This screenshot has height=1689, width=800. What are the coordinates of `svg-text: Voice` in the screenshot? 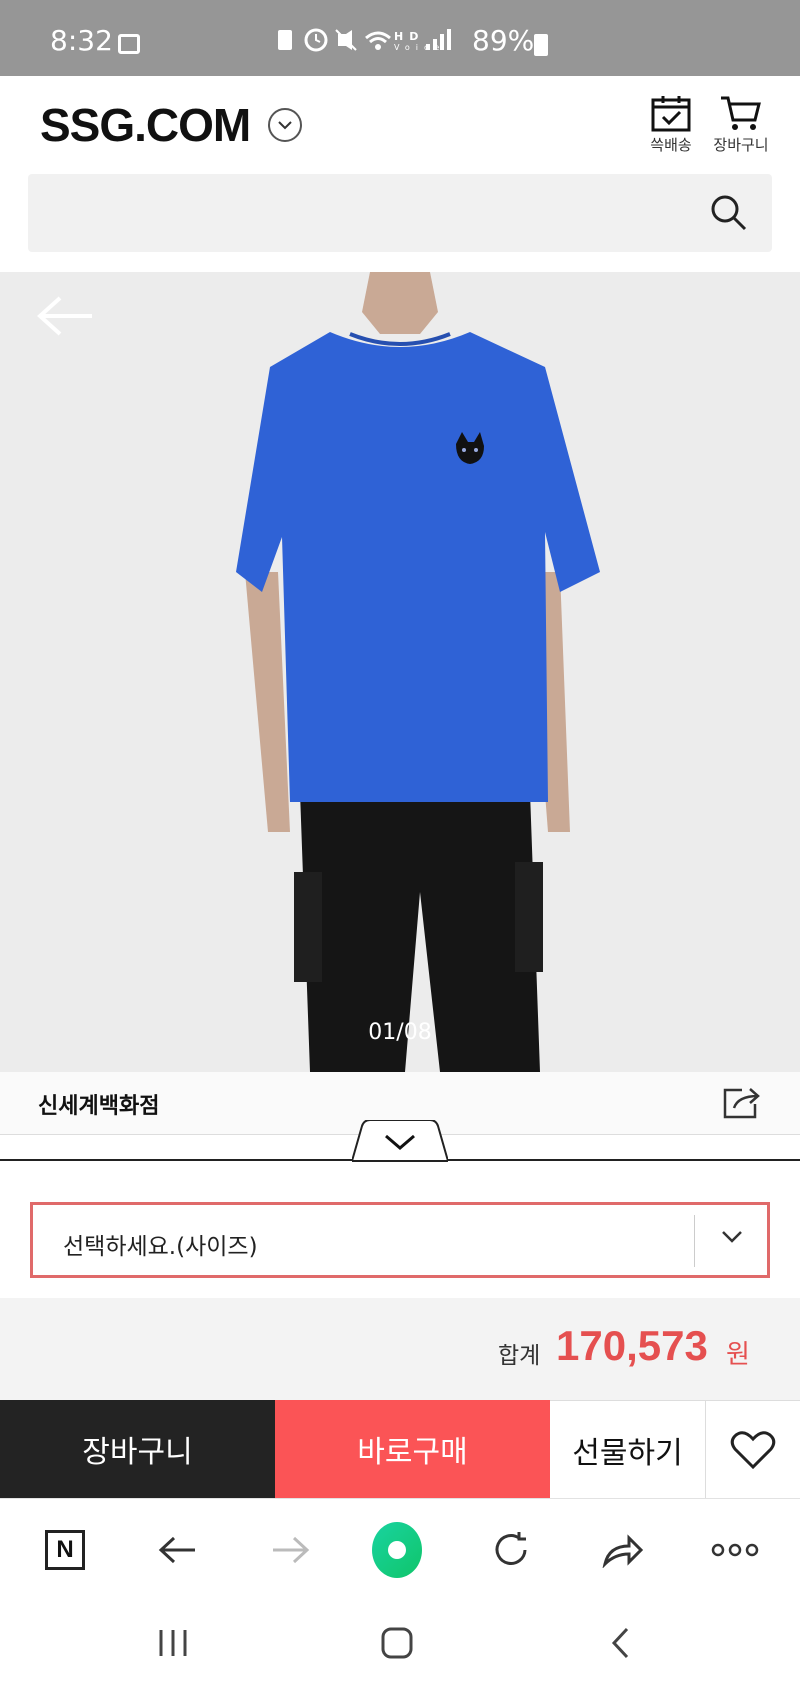 It's located at (419, 47).